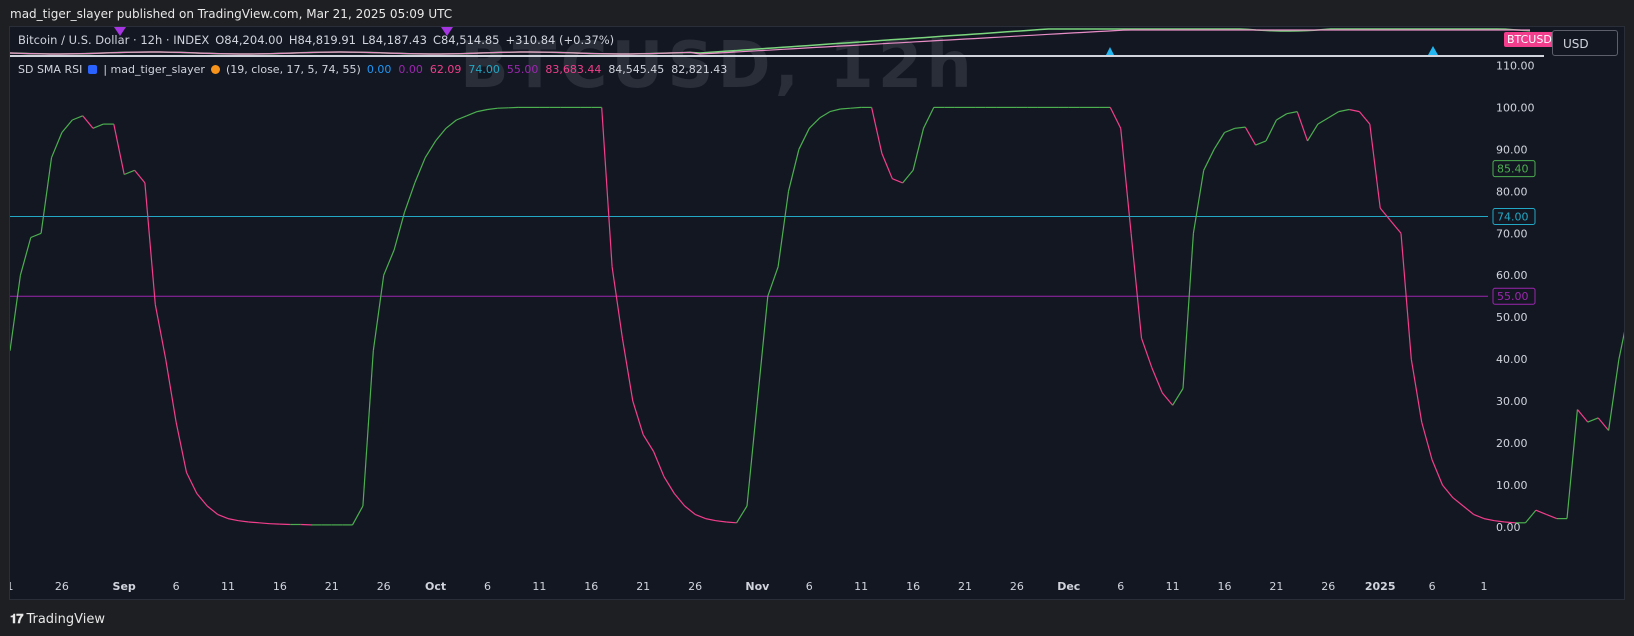 Image resolution: width=1634 pixels, height=636 pixels. What do you see at coordinates (249, 40) in the screenshot?
I see `ohlc-open: O84,204.00` at bounding box center [249, 40].